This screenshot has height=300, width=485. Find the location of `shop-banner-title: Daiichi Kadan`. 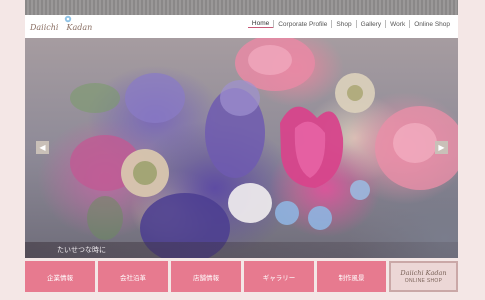

shop-banner-title: Daiichi Kadan is located at coordinates (423, 273).